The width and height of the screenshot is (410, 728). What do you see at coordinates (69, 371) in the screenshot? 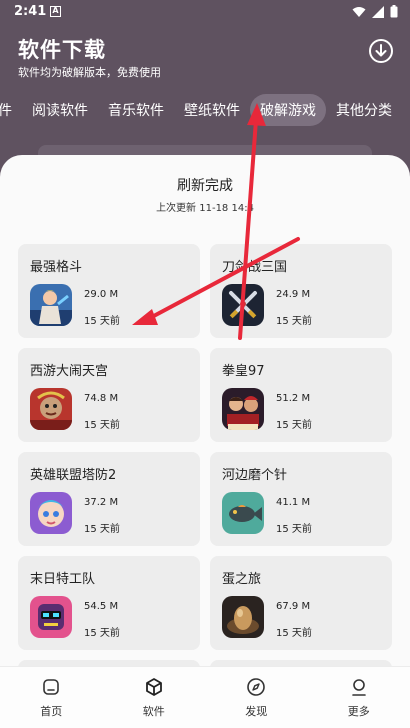
I see `app-name: 西游大闹天宫` at bounding box center [69, 371].